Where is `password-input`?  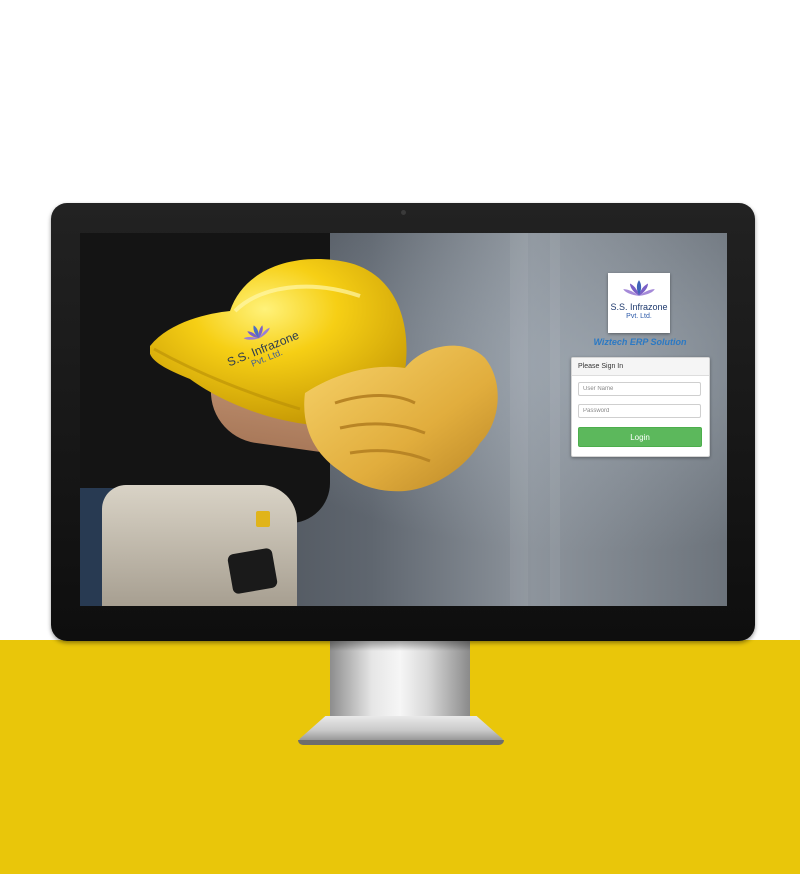 password-input is located at coordinates (639, 411).